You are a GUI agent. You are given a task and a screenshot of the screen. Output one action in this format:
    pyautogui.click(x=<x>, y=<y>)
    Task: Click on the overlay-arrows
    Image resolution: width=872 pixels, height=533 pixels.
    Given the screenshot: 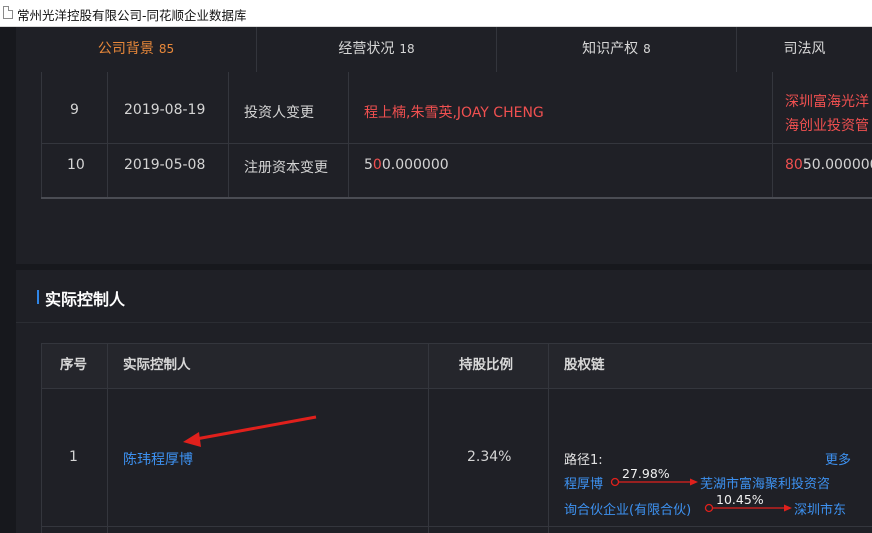 What is the action you would take?
    pyautogui.click(x=487, y=464)
    